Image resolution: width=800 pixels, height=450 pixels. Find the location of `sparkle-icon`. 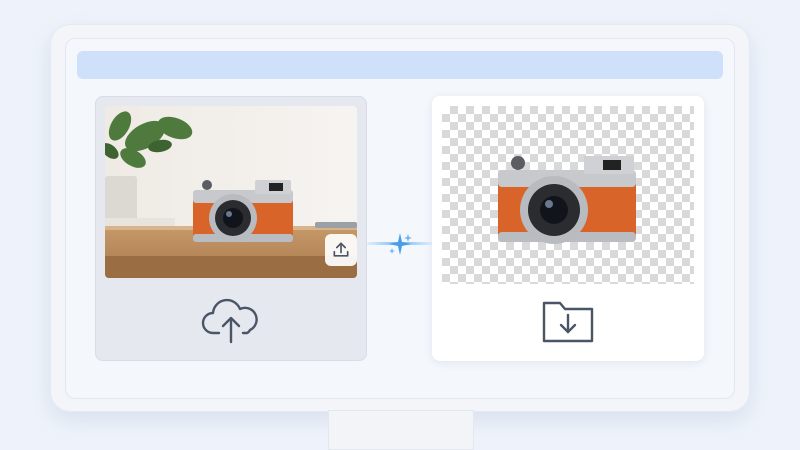

sparkle-icon is located at coordinates (400, 244).